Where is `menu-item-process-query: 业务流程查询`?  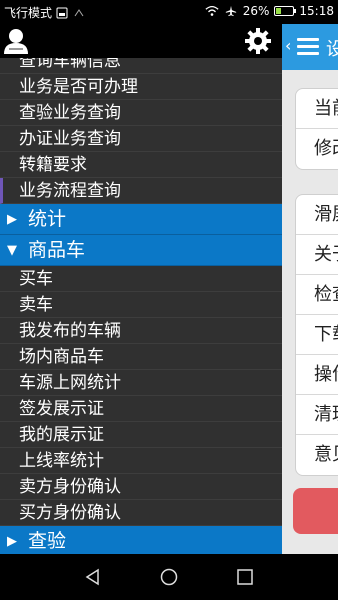 menu-item-process-query: 业务流程查询 is located at coordinates (141, 191).